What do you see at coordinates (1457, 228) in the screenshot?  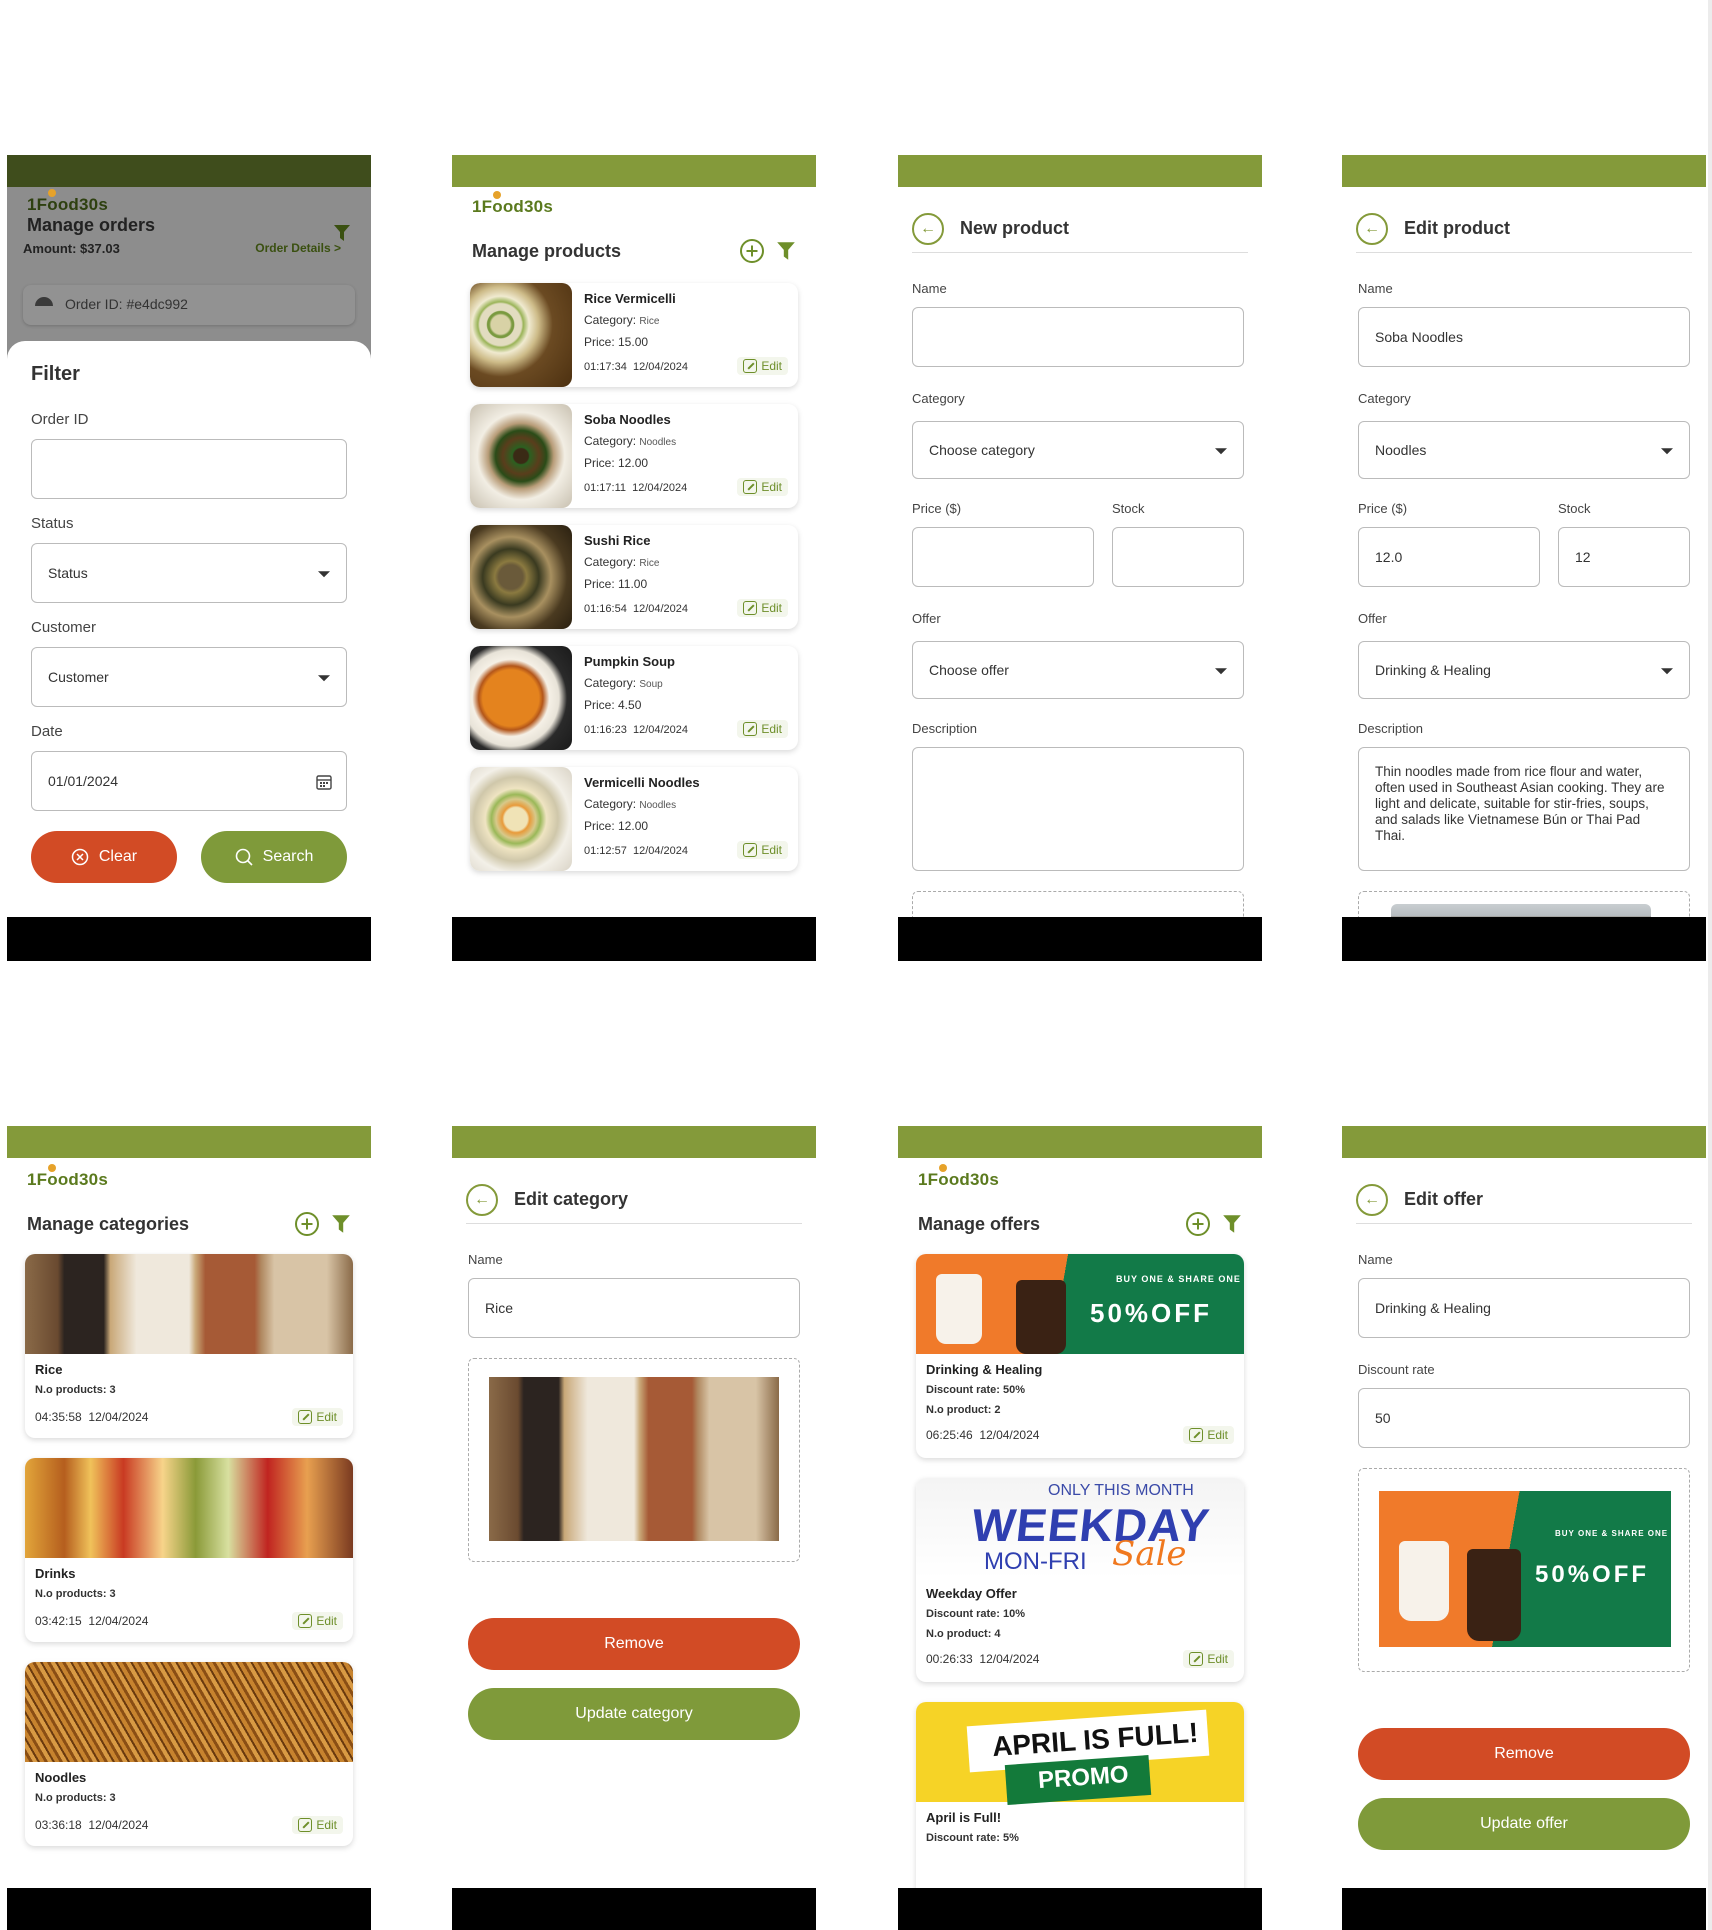 I see `page-title: Edit product` at bounding box center [1457, 228].